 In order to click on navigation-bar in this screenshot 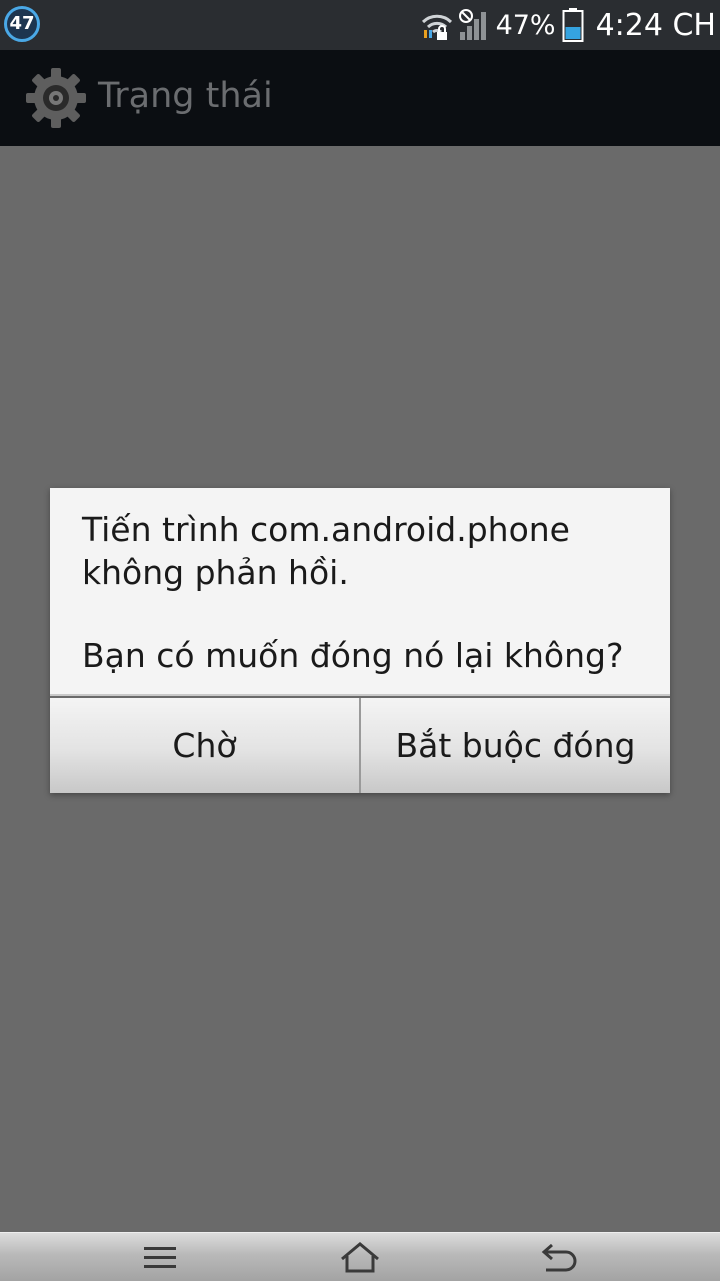, I will do `click(360, 1256)`.